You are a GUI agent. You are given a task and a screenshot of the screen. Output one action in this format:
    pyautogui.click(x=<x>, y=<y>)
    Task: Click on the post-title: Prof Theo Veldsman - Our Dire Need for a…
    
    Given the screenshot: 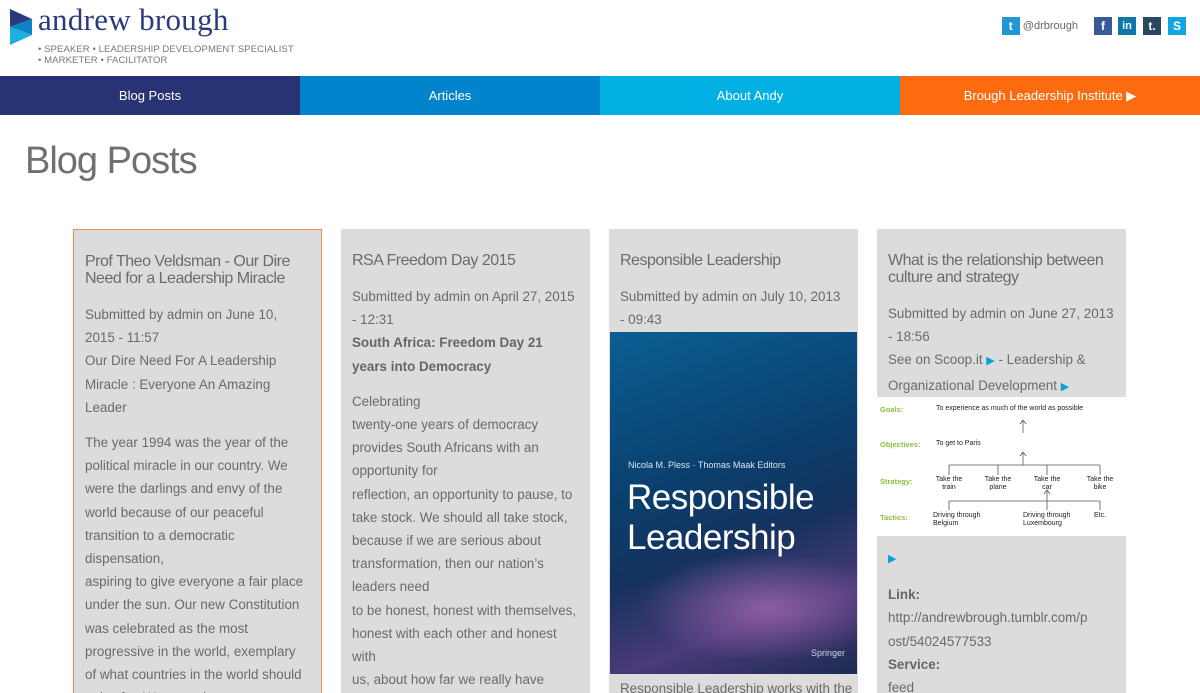 What is the action you would take?
    pyautogui.click(x=197, y=270)
    